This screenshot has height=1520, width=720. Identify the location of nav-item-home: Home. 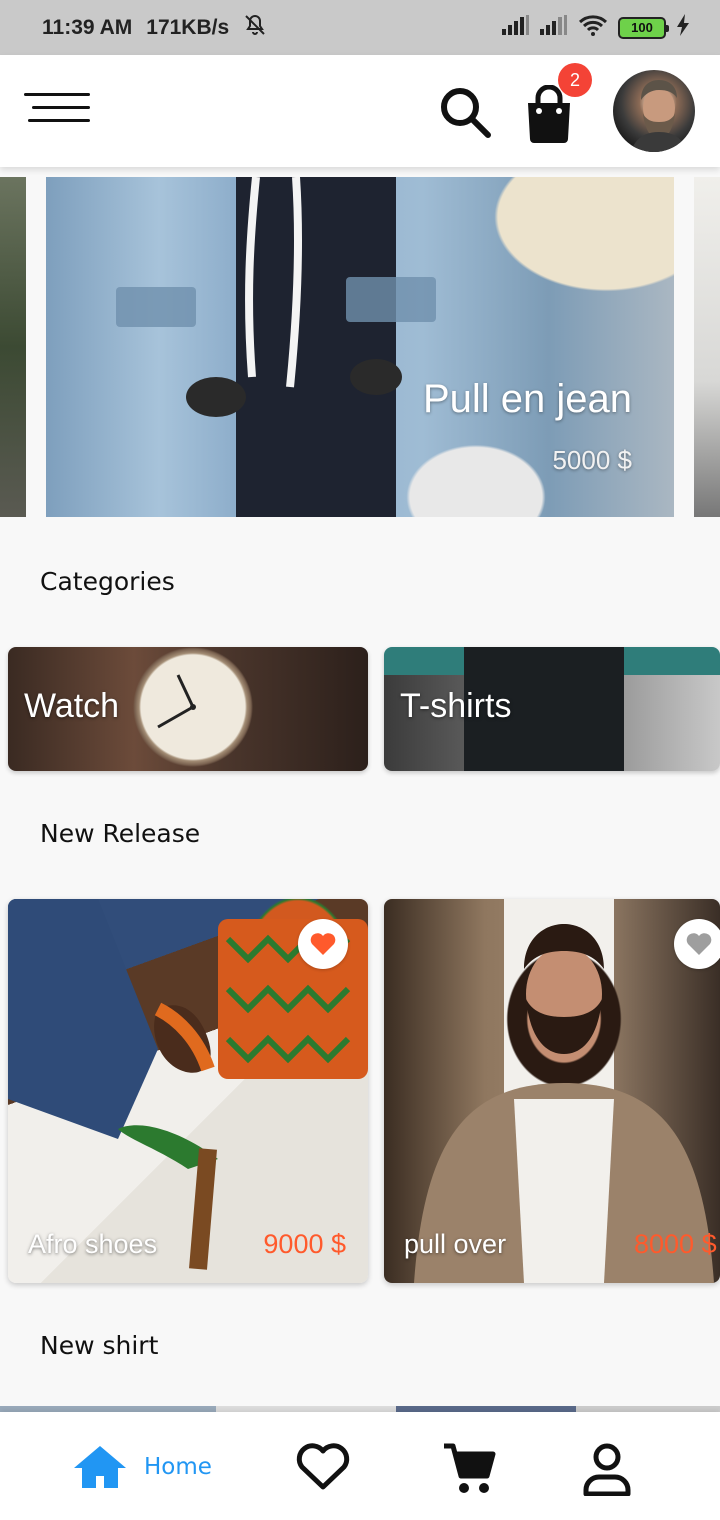
(142, 1467).